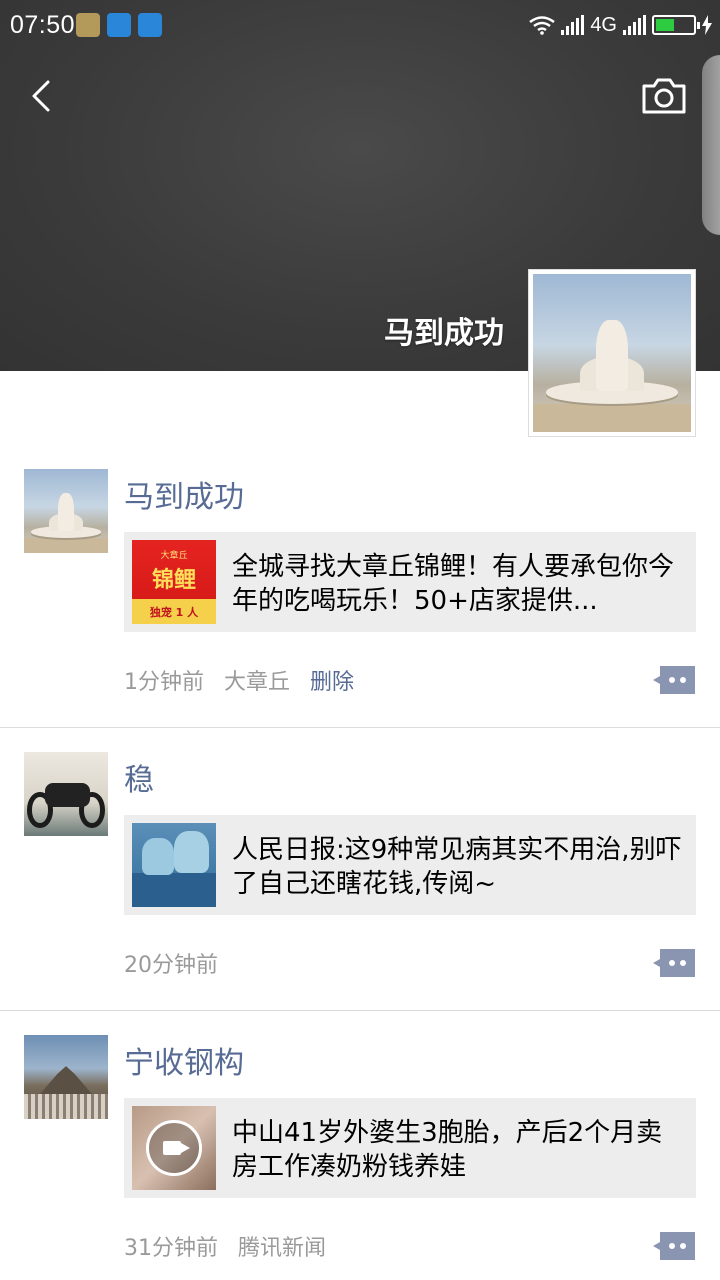  I want to click on video-play-icon, so click(174, 1148).